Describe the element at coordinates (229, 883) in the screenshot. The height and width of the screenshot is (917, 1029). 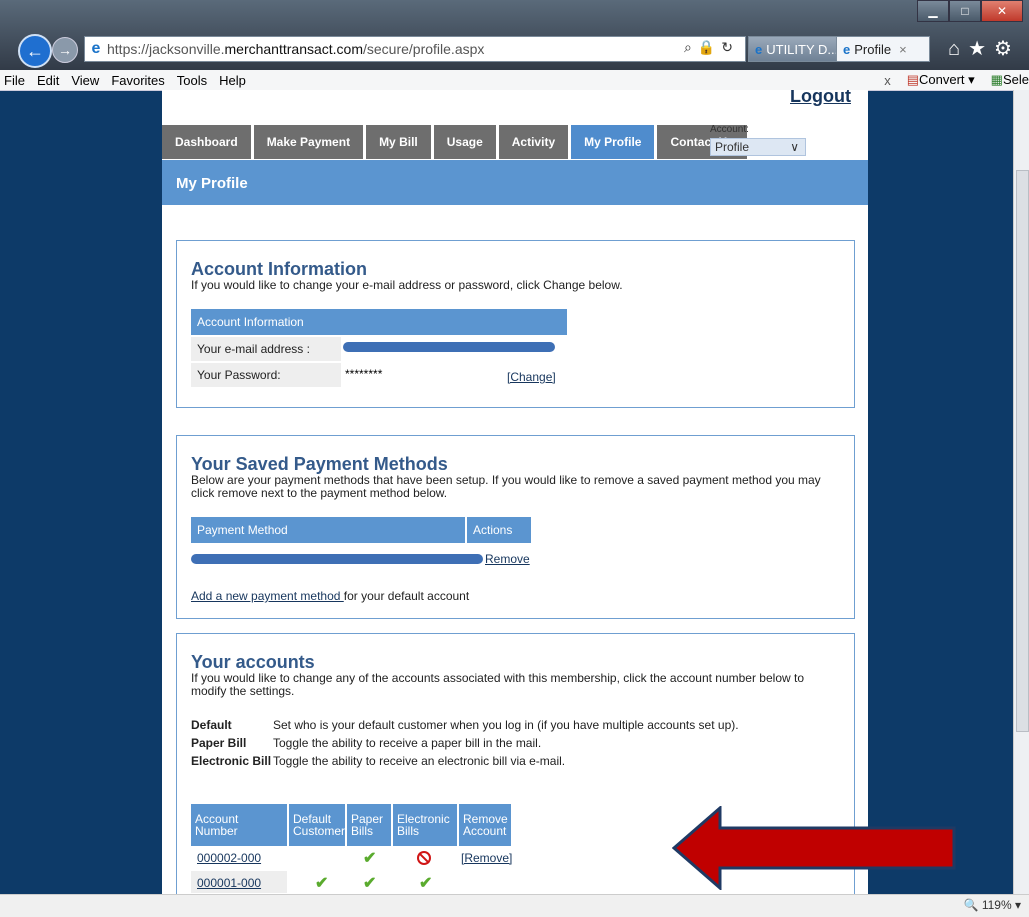
I see `account-number-link: 000001-000` at that location.